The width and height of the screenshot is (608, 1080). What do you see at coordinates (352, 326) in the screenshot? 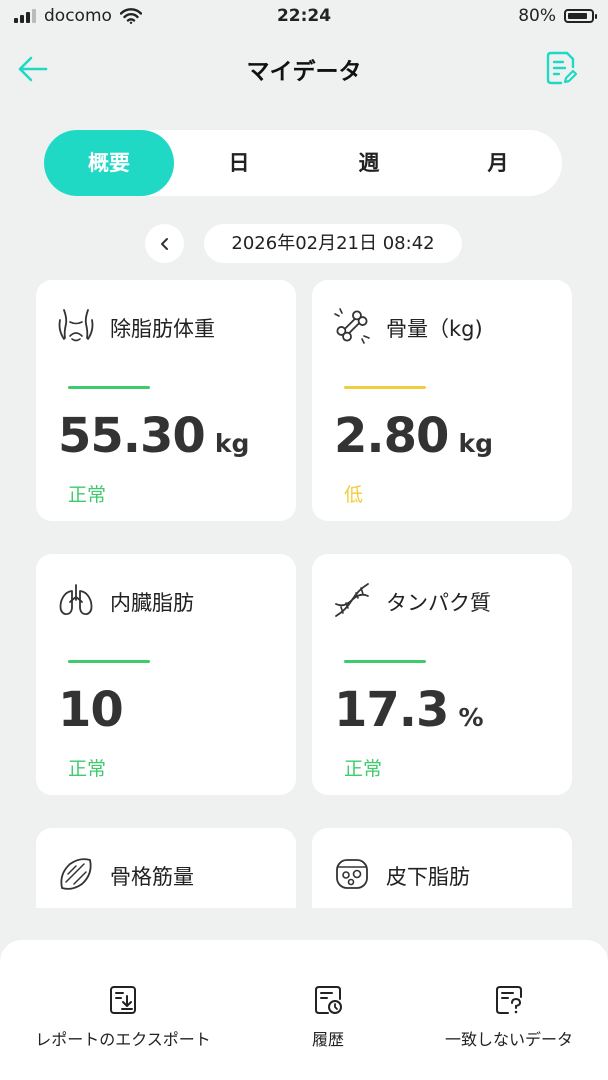
I see `bone-icon` at bounding box center [352, 326].